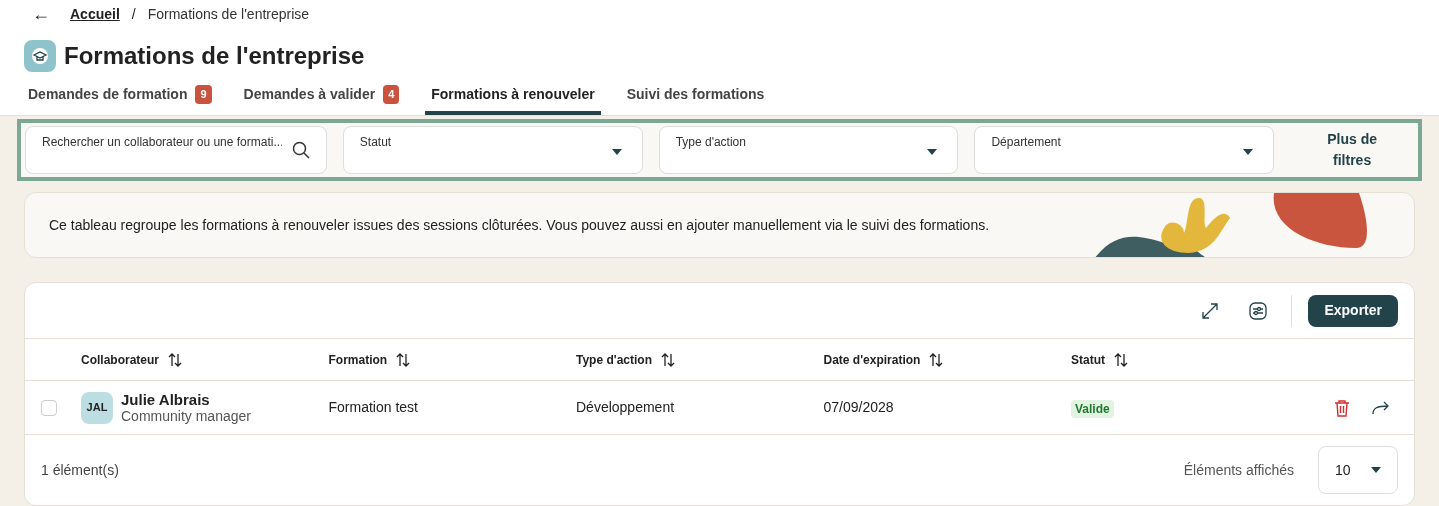 Image resolution: width=1439 pixels, height=506 pixels. Describe the element at coordinates (1258, 310) in the screenshot. I see `settings-icon` at that location.